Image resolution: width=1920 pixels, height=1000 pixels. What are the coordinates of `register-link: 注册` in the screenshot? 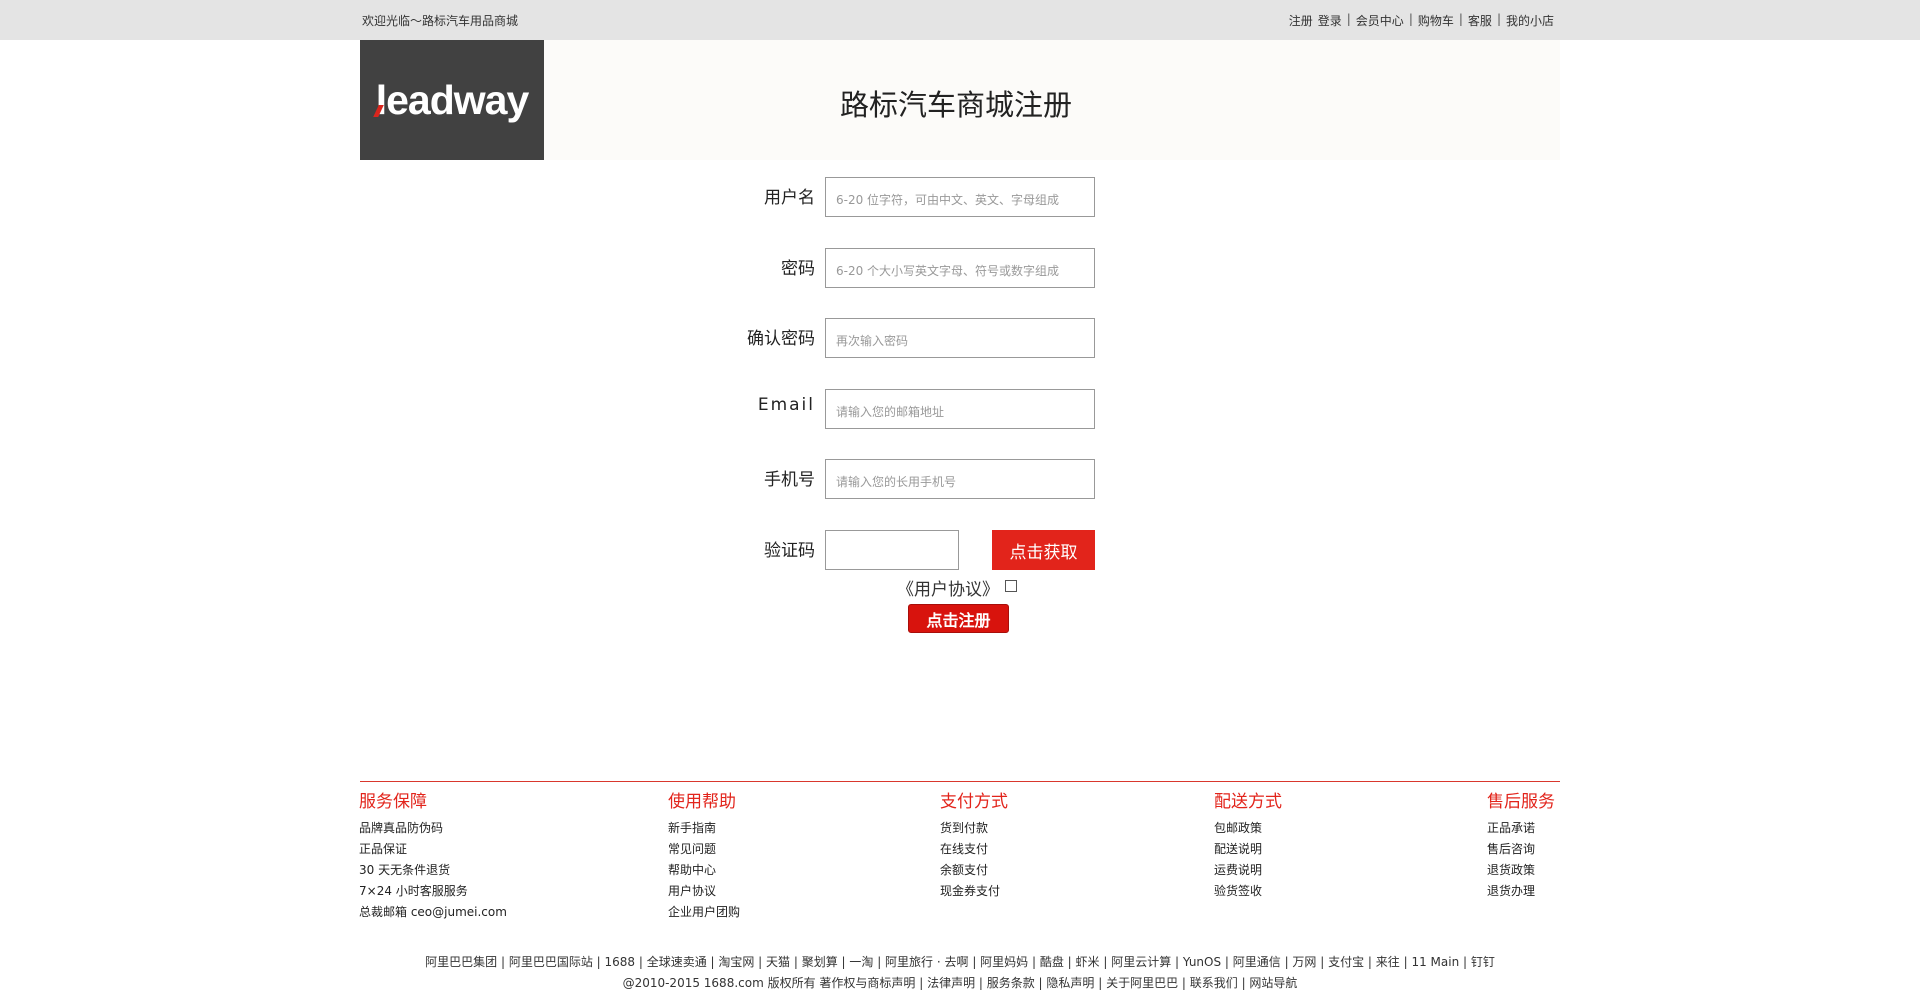 It's located at (1301, 20).